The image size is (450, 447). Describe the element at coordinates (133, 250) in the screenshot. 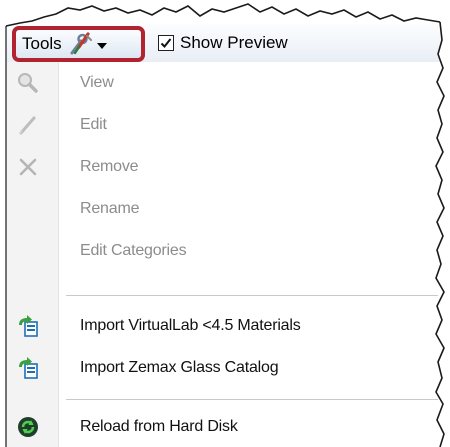

I see `menu-item-label: Edit Categories` at that location.